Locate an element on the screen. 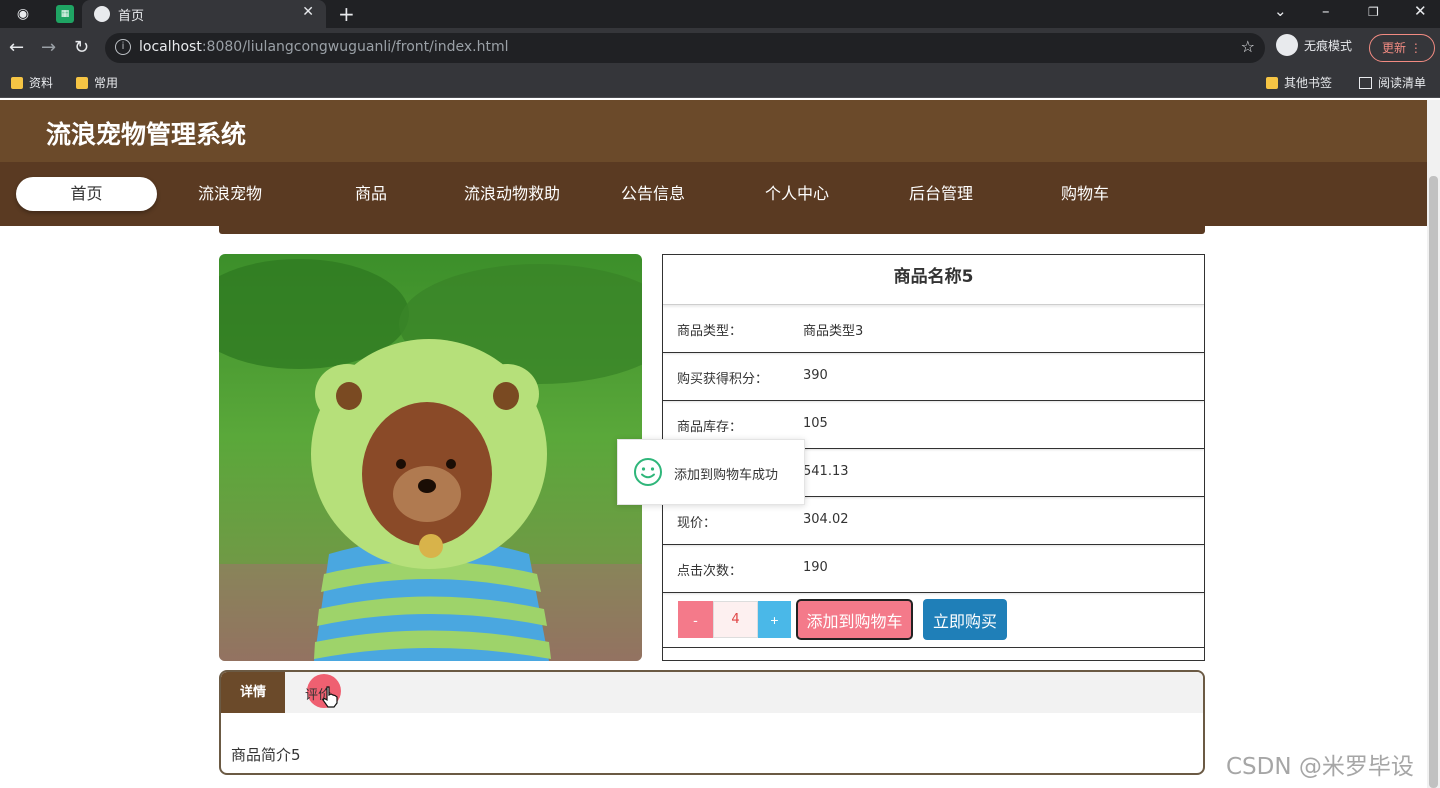 This screenshot has width=1440, height=788. info-label: 商品库存： is located at coordinates (710, 427).